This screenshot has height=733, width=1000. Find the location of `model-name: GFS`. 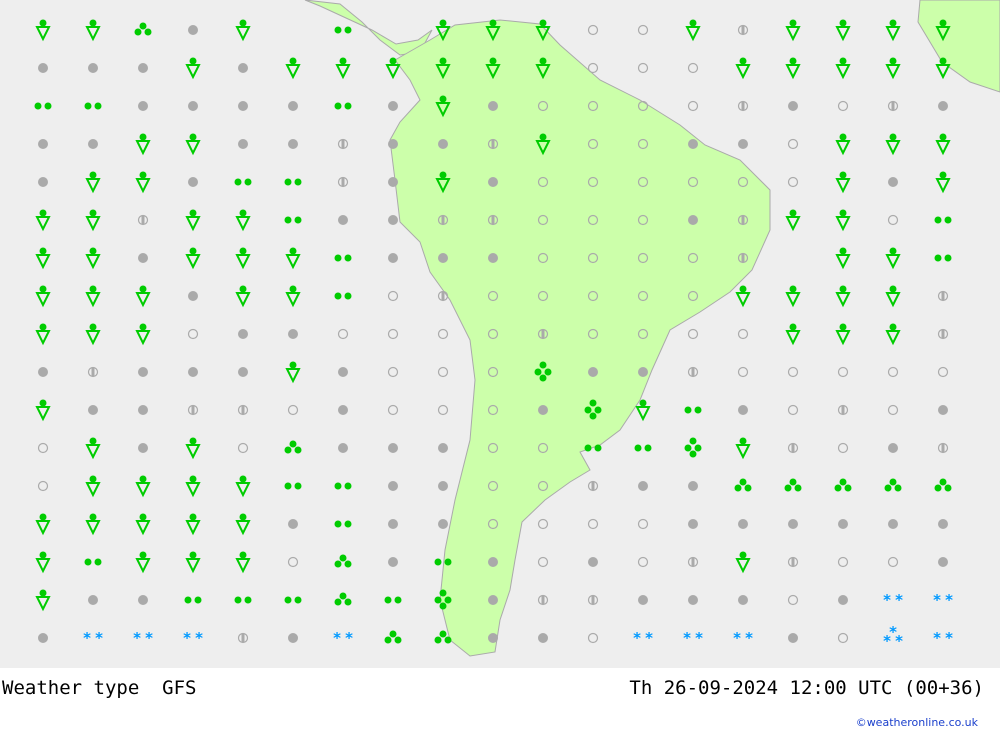

model-name: GFS is located at coordinates (179, 688).